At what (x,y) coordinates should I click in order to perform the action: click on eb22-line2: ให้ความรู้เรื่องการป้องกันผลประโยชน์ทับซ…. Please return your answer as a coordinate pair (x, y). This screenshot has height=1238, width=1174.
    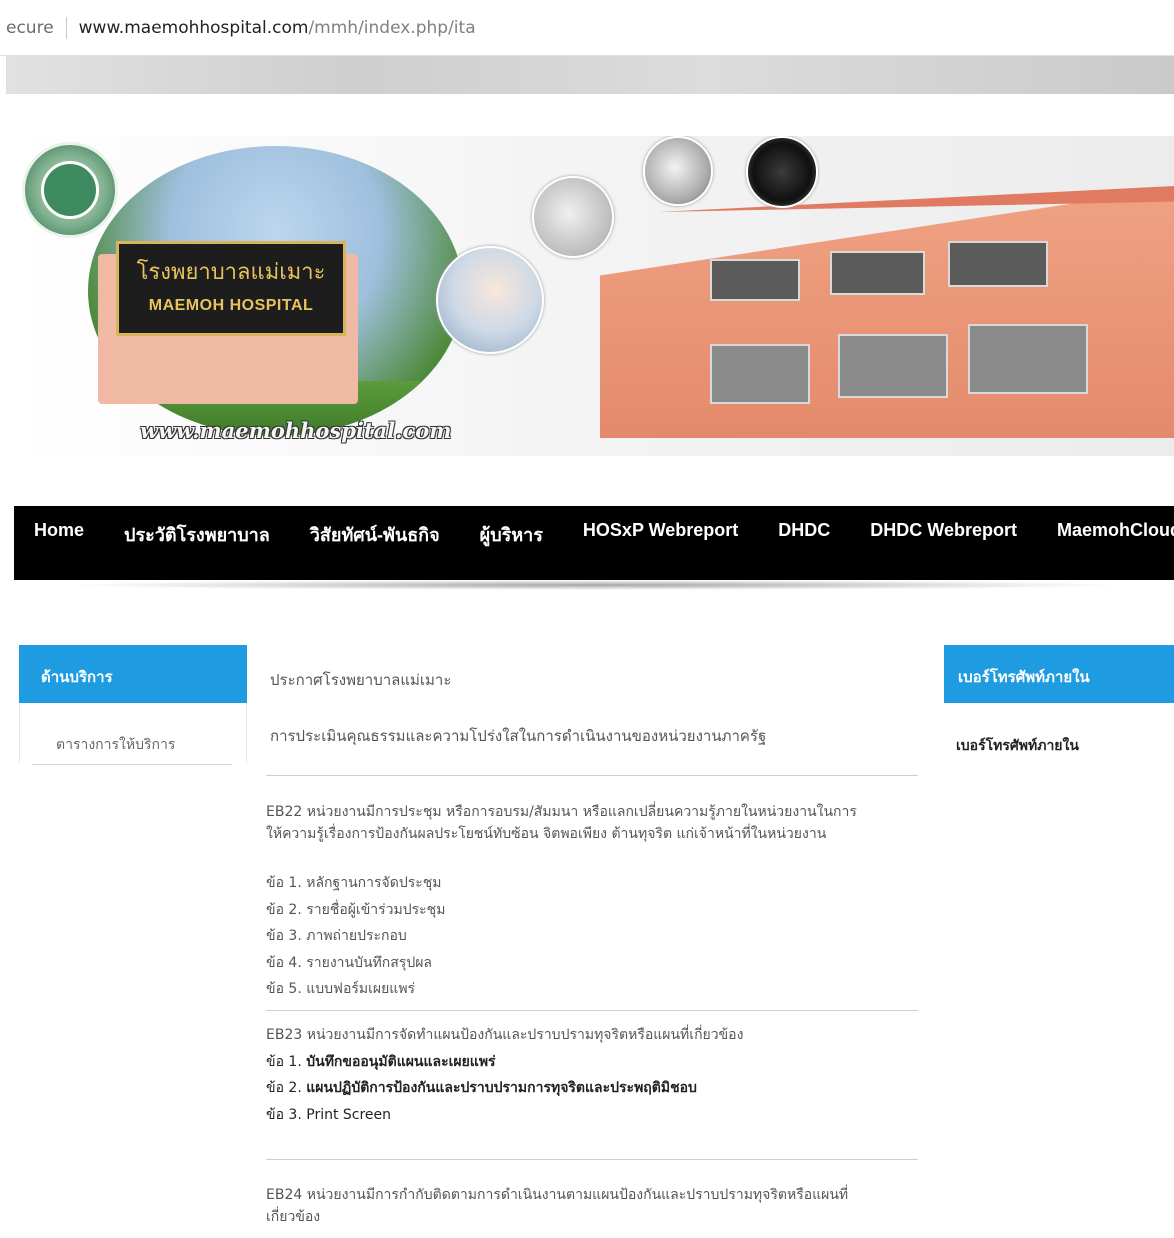
    Looking at the image, I should click on (546, 834).